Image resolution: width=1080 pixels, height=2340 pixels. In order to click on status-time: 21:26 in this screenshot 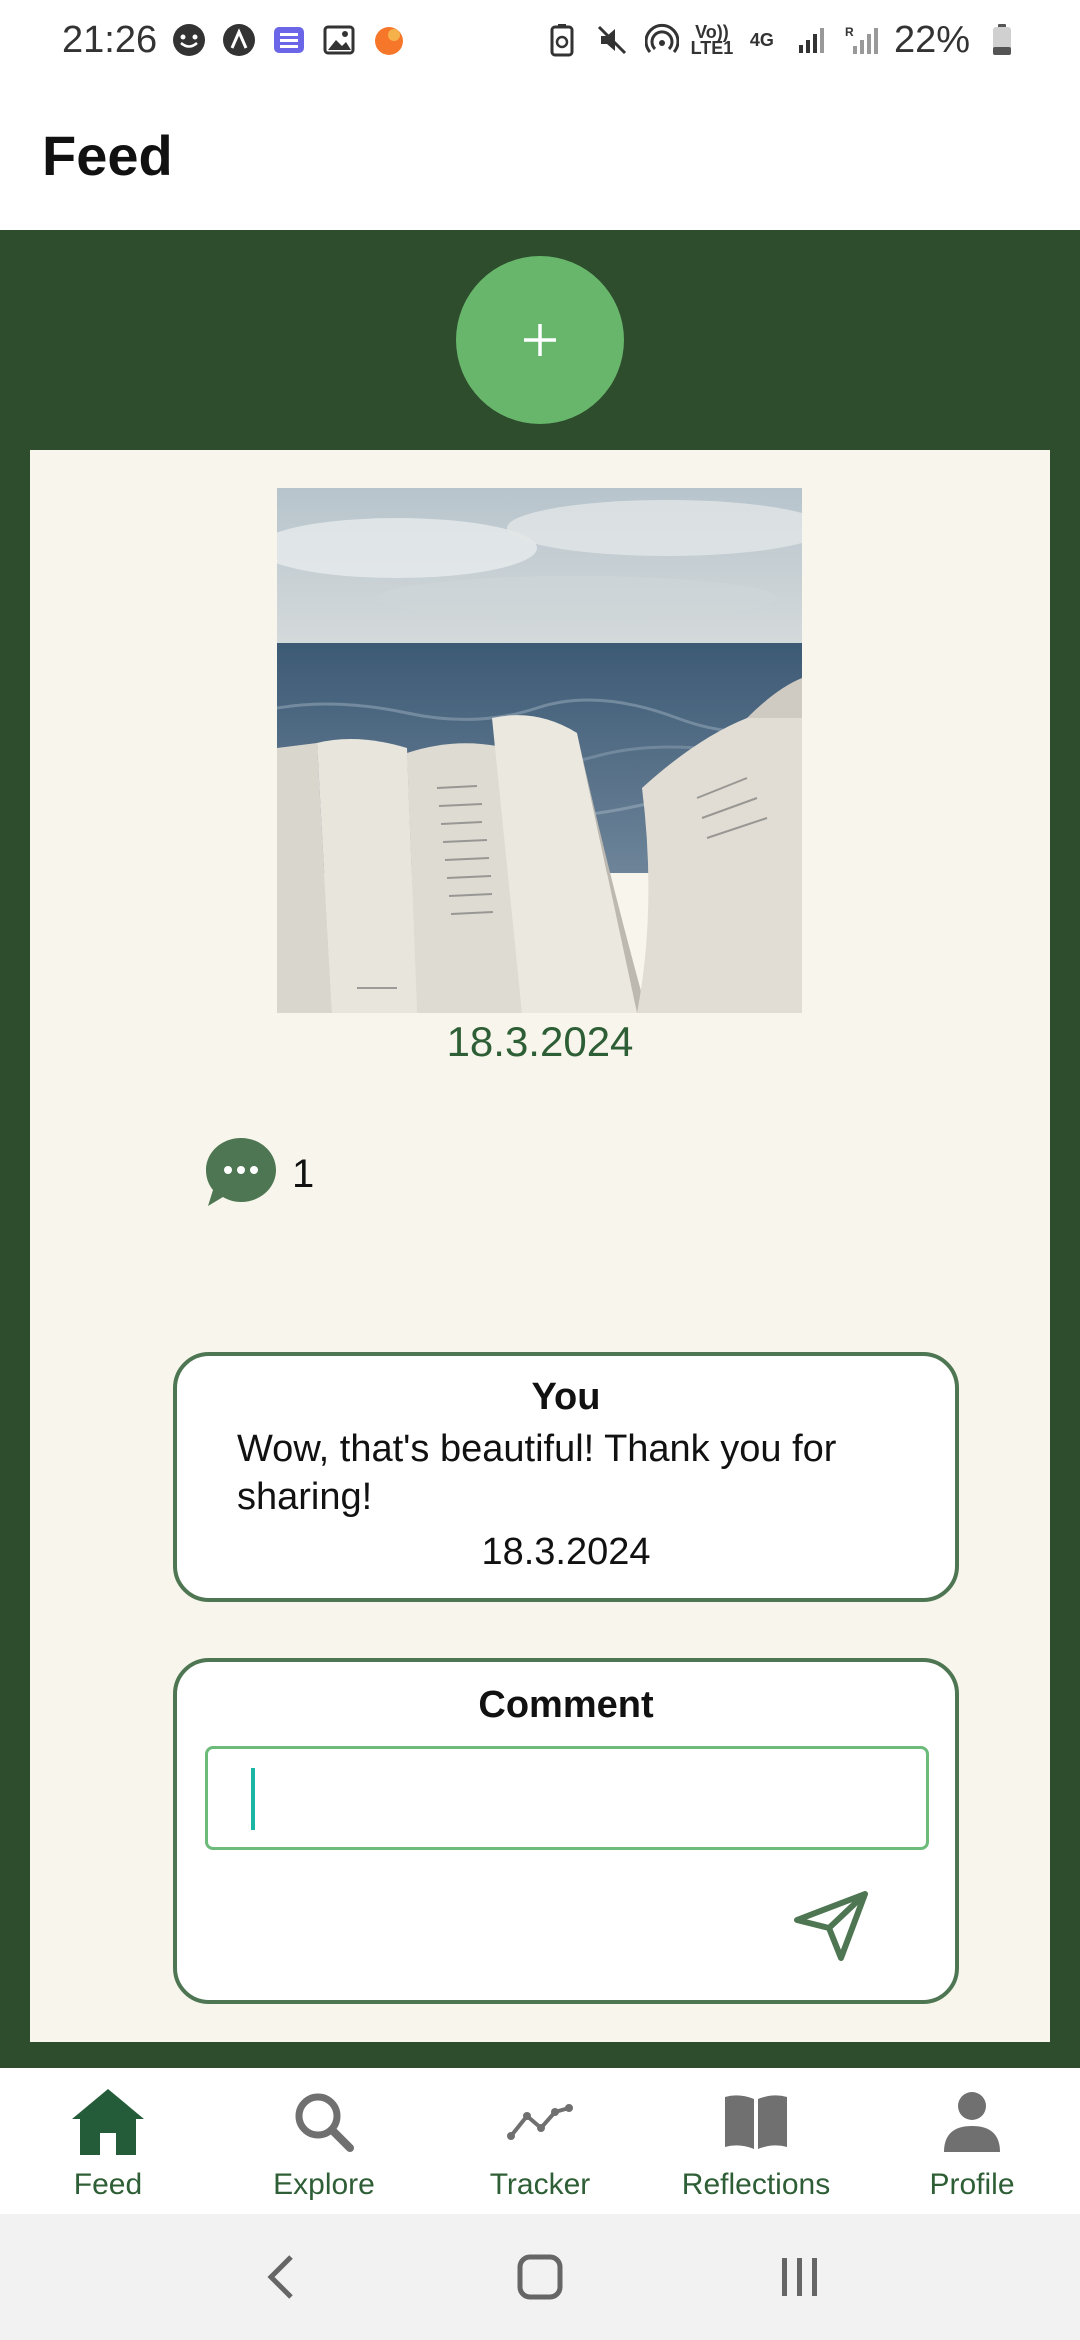, I will do `click(110, 39)`.